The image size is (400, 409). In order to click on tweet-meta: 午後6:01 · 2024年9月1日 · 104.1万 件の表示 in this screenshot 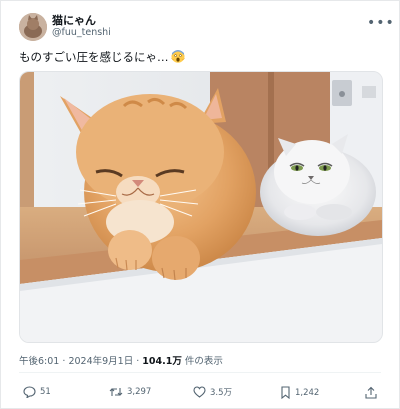, I will do `click(121, 360)`.